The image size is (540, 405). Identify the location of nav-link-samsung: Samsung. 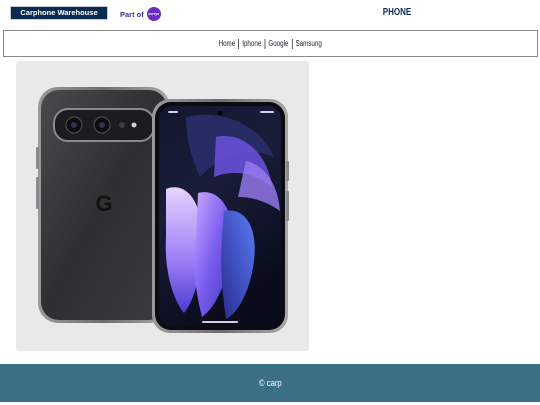
(309, 43).